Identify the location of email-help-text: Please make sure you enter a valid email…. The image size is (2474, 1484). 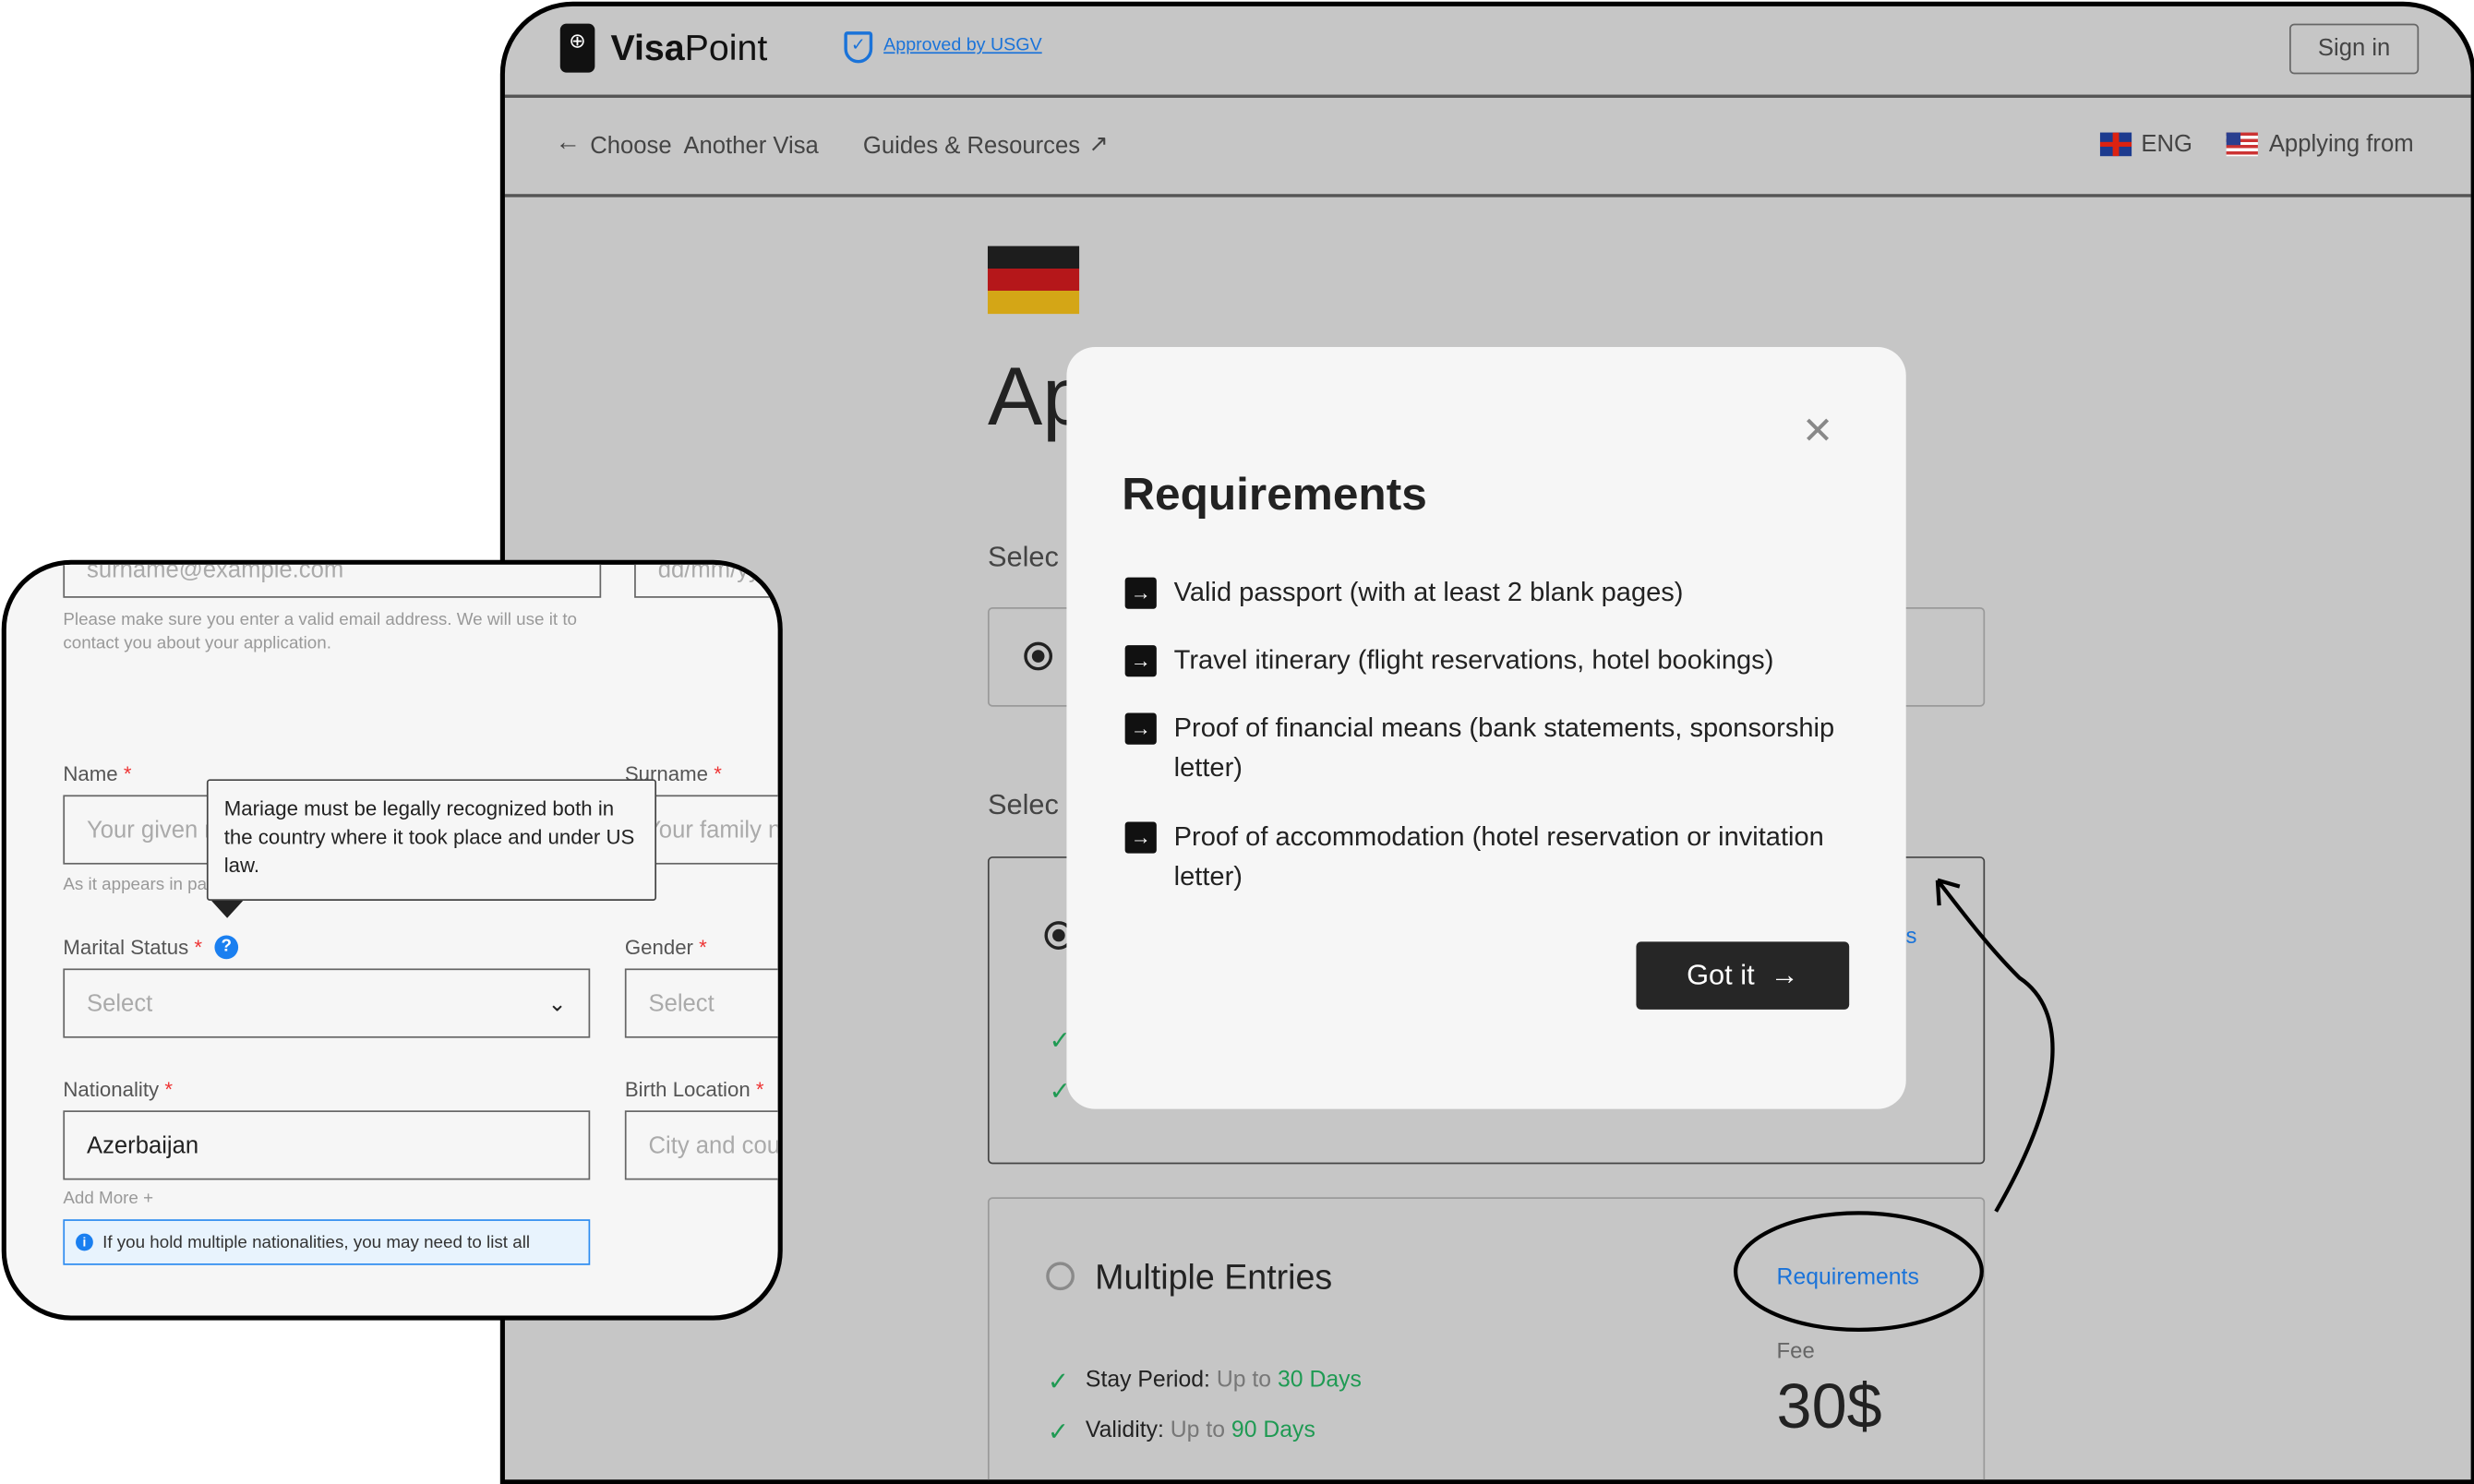
(320, 631).